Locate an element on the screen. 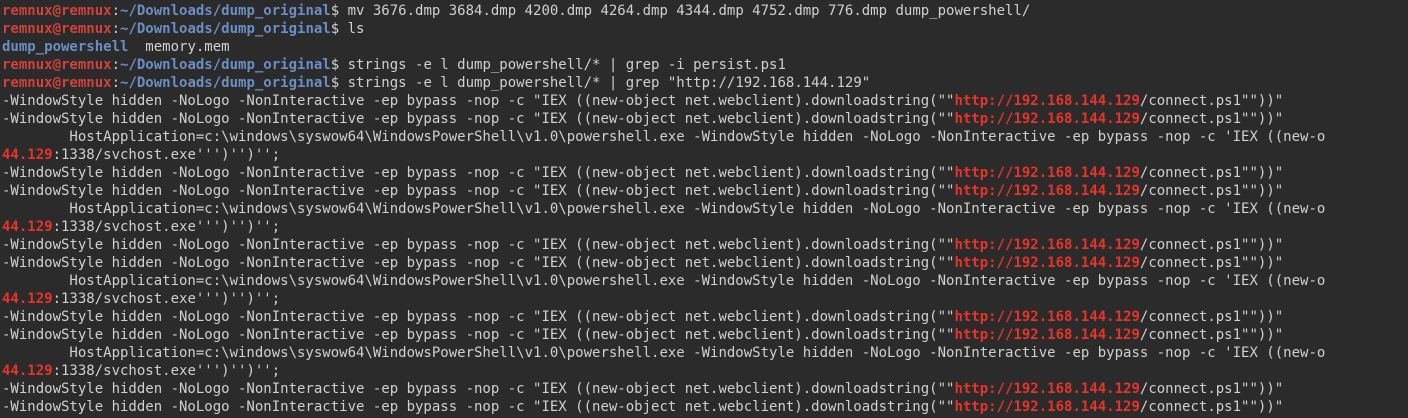 This screenshot has width=1408, height=418. command-text: $ ls is located at coordinates (347, 29).